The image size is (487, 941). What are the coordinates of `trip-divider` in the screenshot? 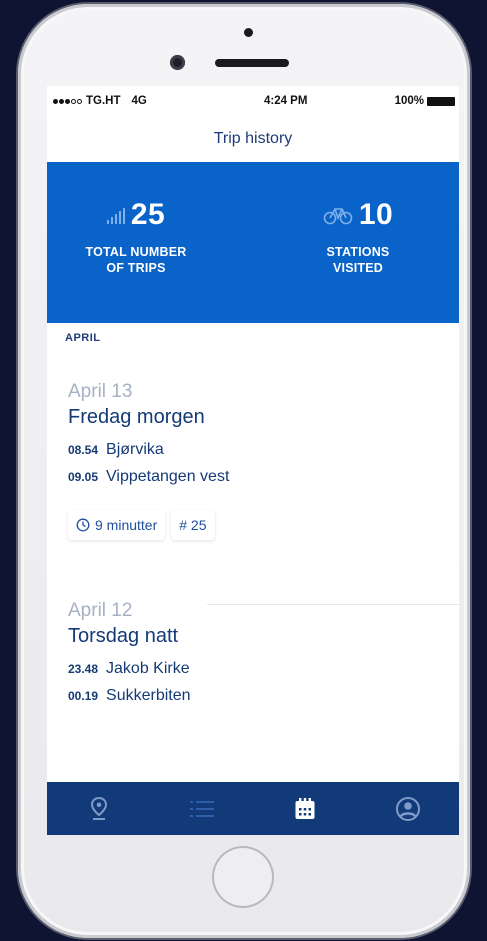 It's located at (333, 604).